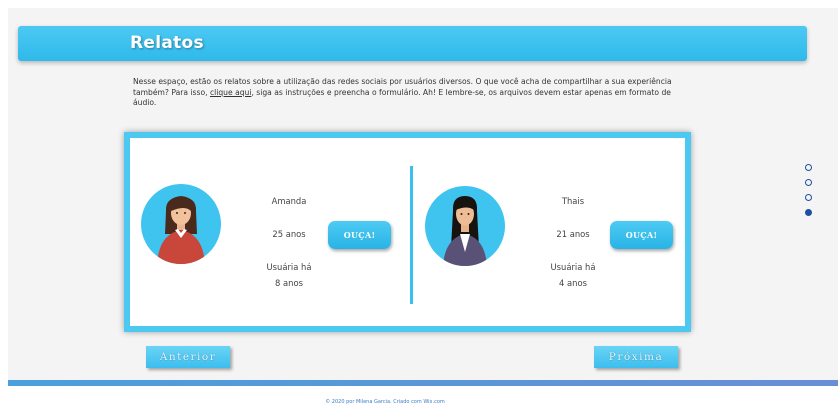  I want to click on person-usage-years: 4 anos, so click(573, 283).